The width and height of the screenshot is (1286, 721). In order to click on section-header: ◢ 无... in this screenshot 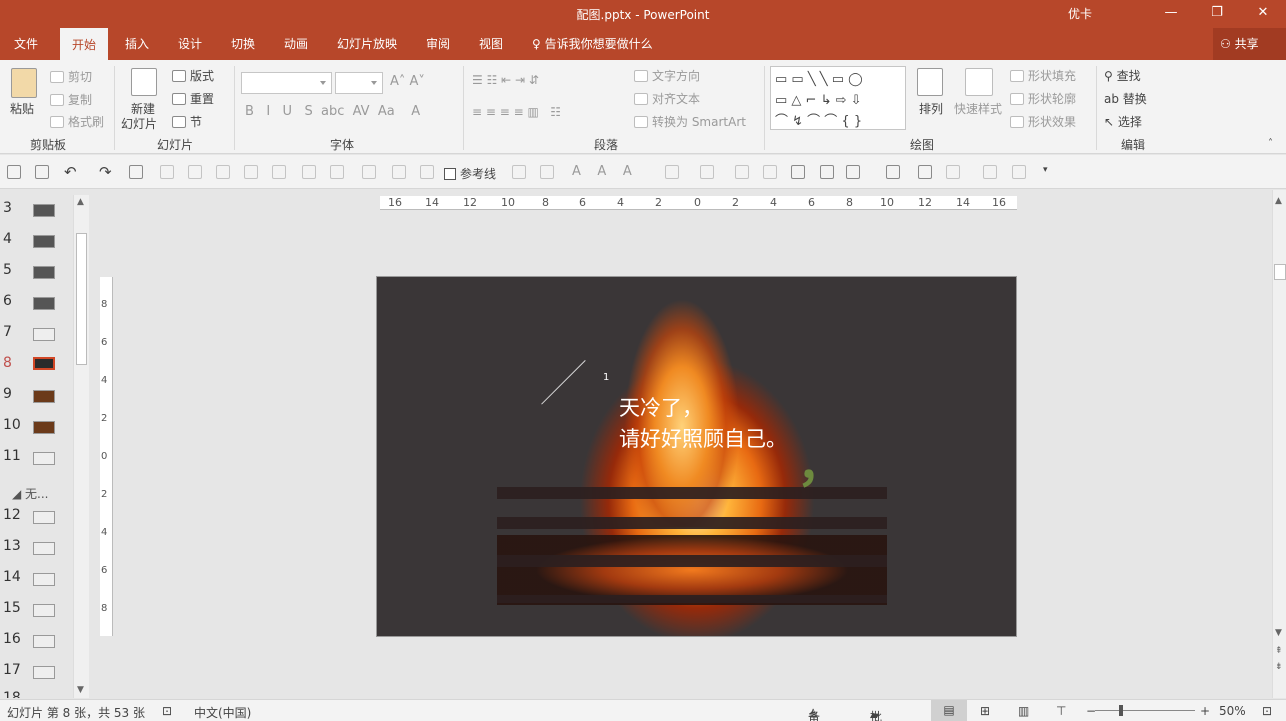, I will do `click(30, 493)`.